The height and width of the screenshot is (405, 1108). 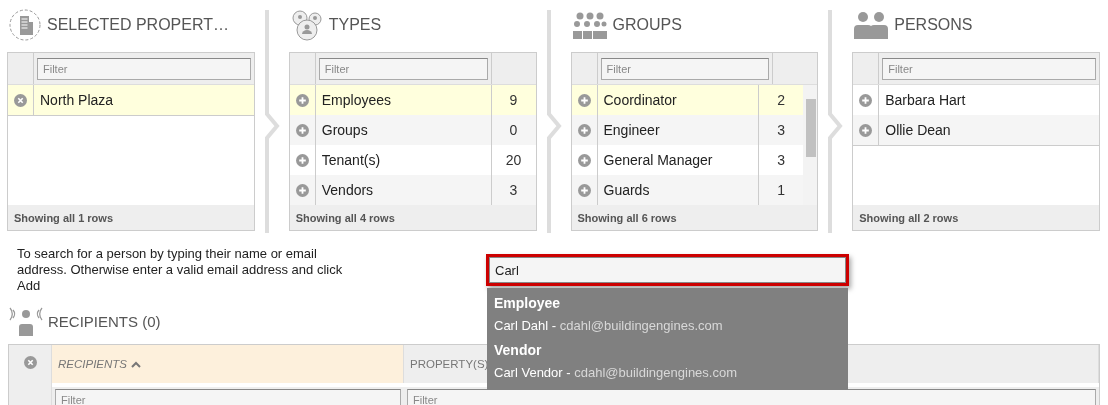 What do you see at coordinates (77, 100) in the screenshot?
I see `row-name: North Plaza` at bounding box center [77, 100].